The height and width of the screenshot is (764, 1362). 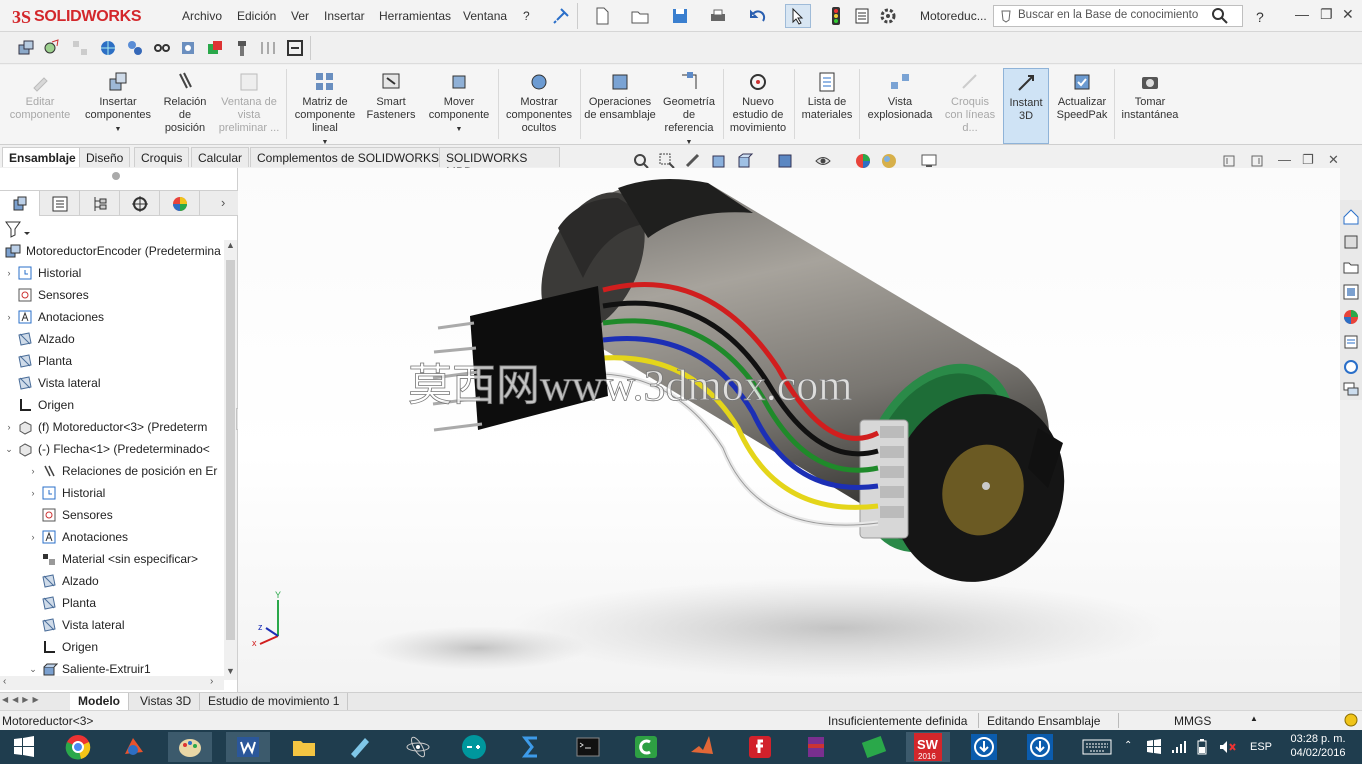 I want to click on home-icon, so click(x=1351, y=217).